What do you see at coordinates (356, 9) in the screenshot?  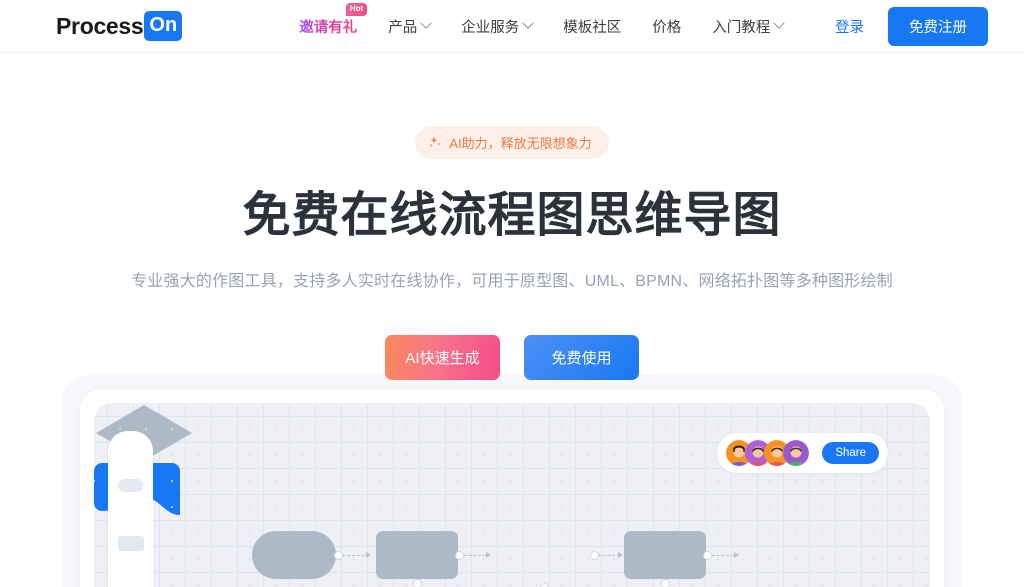 I see `hot-badge: Hot` at bounding box center [356, 9].